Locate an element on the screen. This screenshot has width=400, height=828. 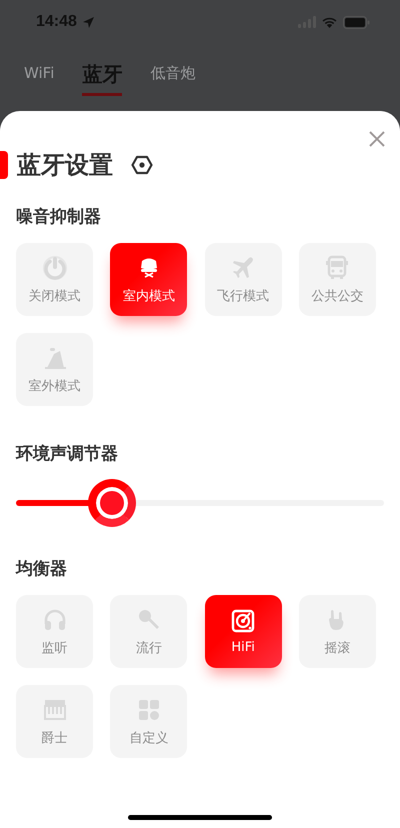
ambient-slider is located at coordinates (200, 503).